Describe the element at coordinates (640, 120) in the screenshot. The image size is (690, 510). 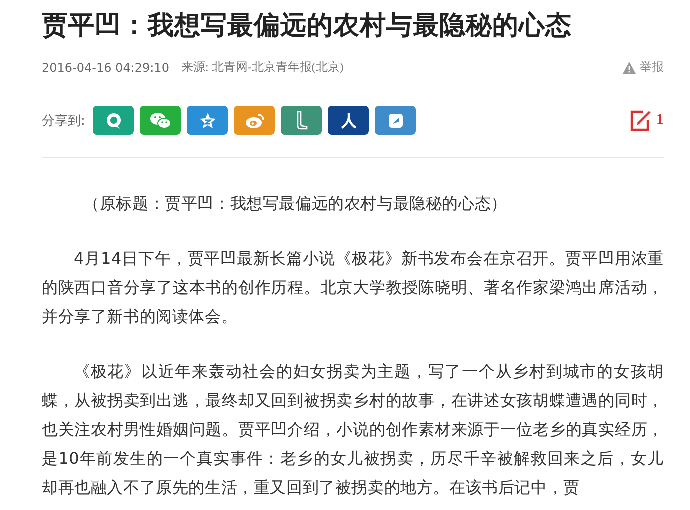
I see `edit-icon` at that location.